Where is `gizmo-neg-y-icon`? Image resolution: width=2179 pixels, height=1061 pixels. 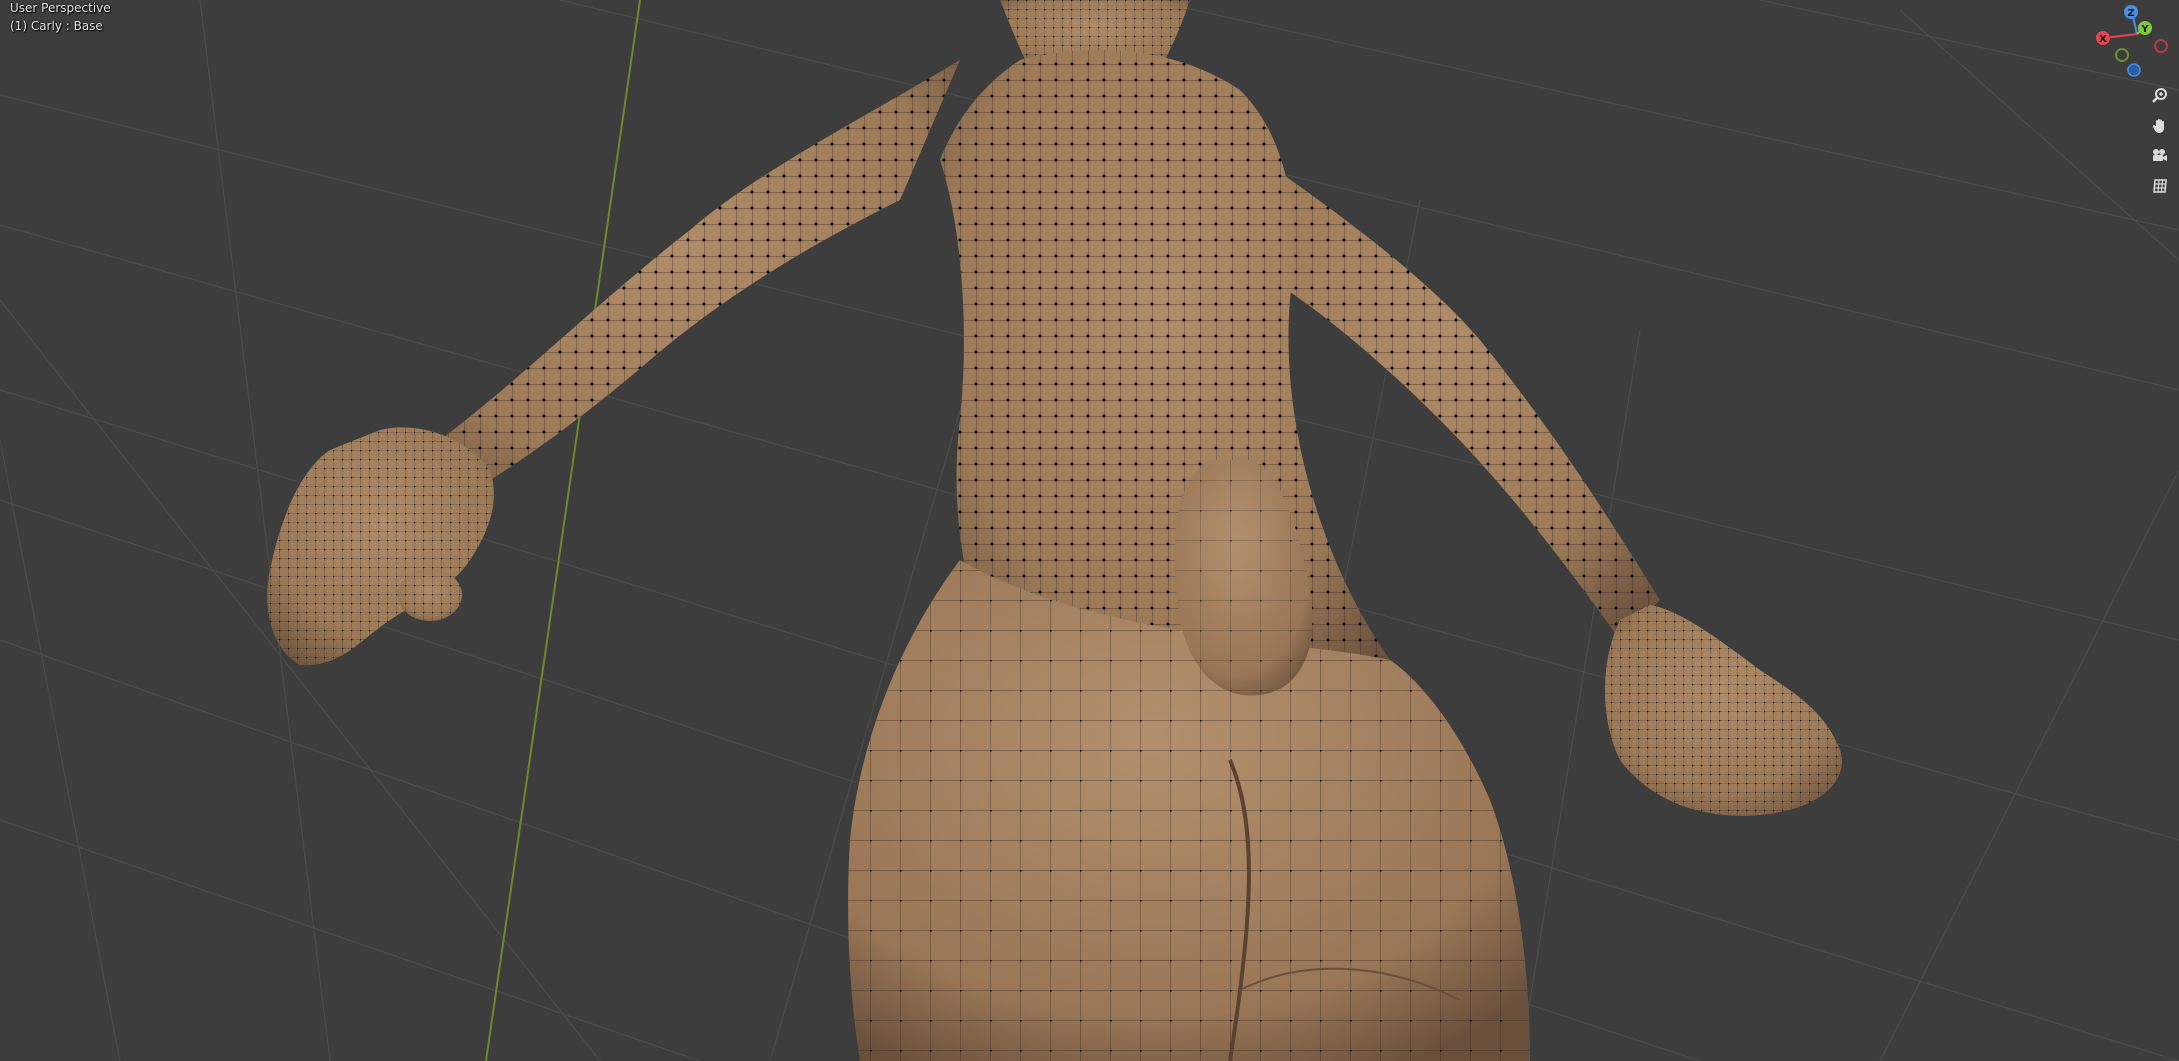
gizmo-neg-y-icon is located at coordinates (2122, 55).